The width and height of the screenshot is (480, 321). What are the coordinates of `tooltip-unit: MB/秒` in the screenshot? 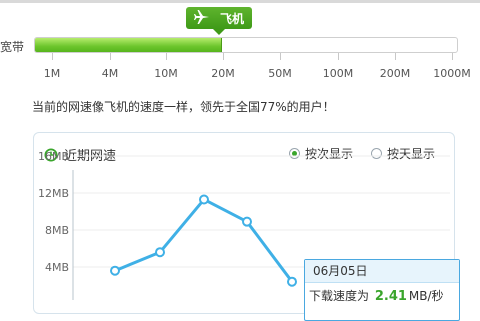 It's located at (426, 296).